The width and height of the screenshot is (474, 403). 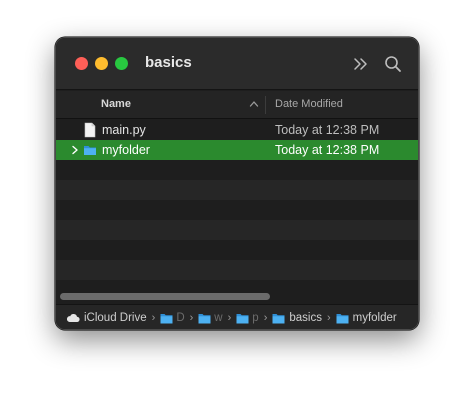 I want to click on horizontal-scrollbar, so click(x=237, y=296).